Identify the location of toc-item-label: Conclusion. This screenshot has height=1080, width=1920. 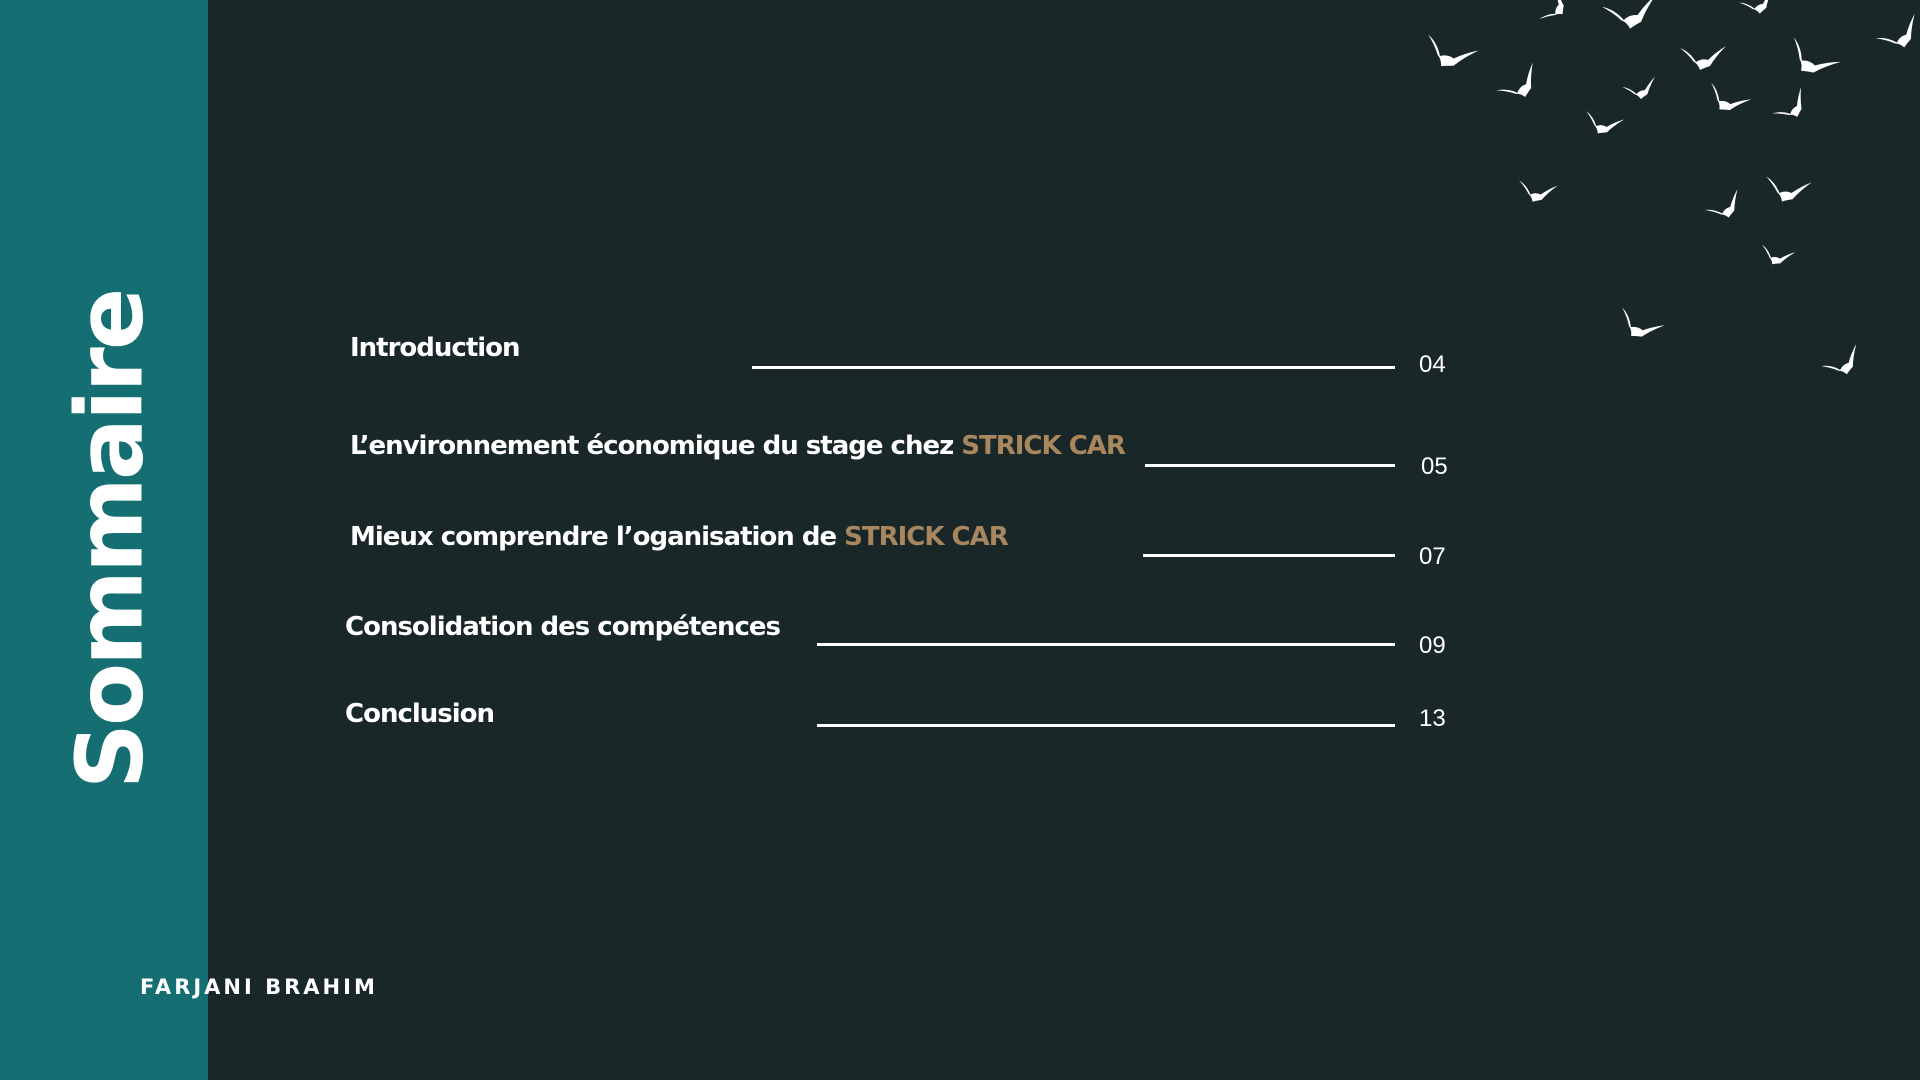
(420, 714).